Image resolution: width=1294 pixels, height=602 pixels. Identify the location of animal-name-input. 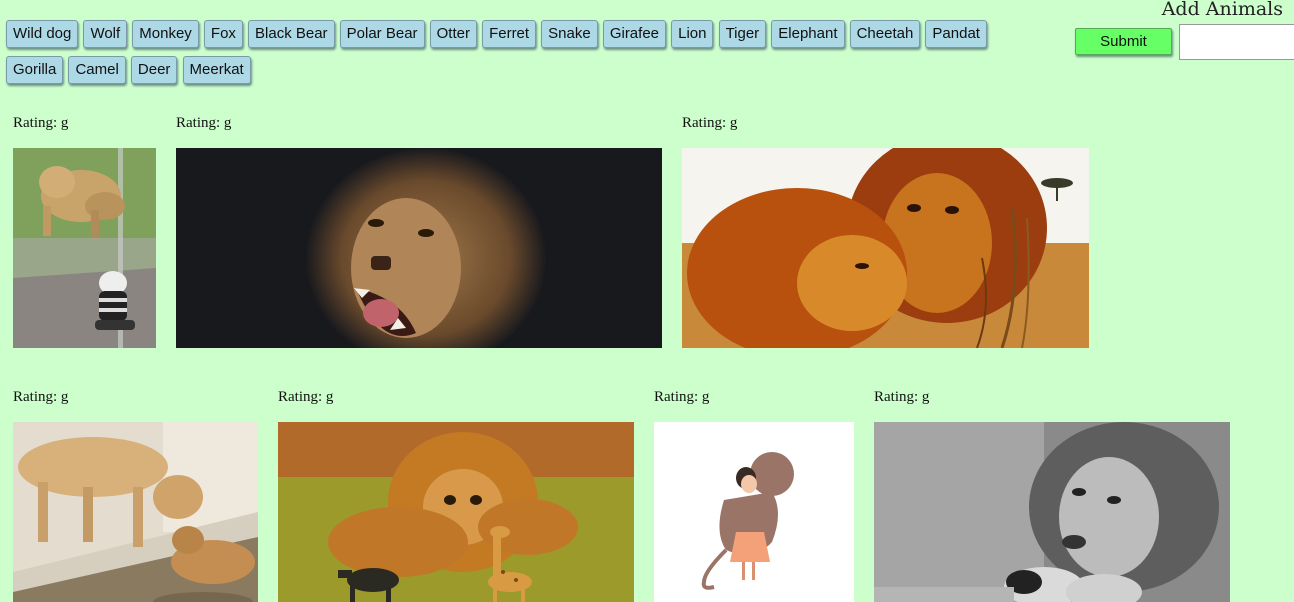
(1236, 42).